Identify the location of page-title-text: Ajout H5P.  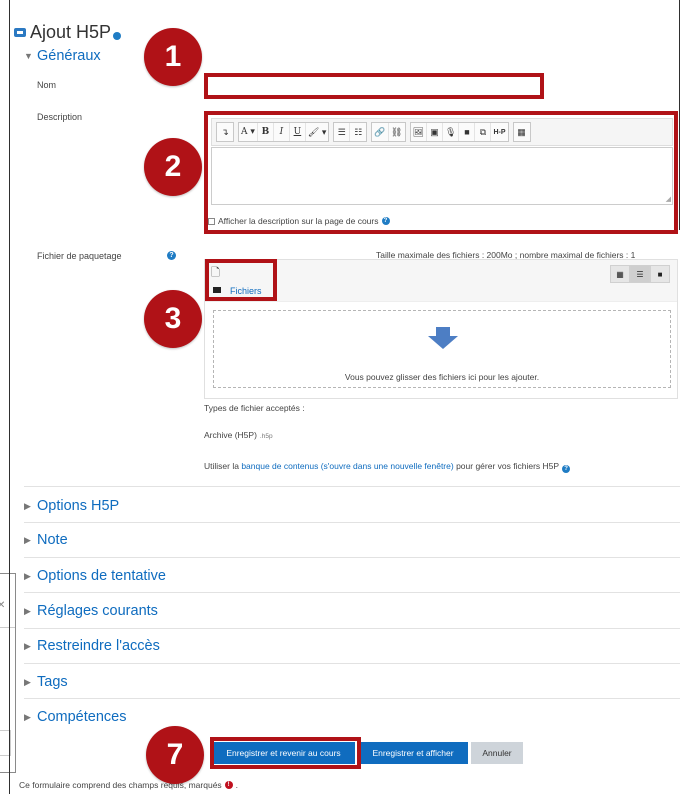
(71, 32).